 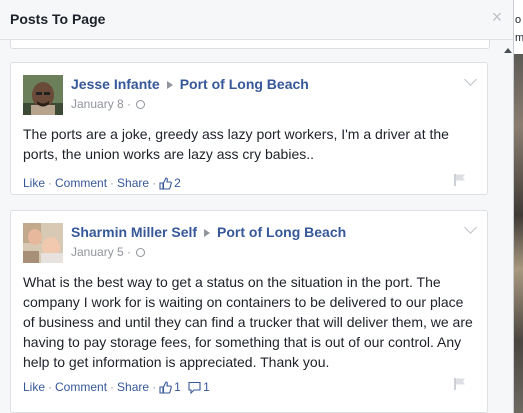 What do you see at coordinates (508, 50) in the screenshot?
I see `scroll-up-arrow-icon` at bounding box center [508, 50].